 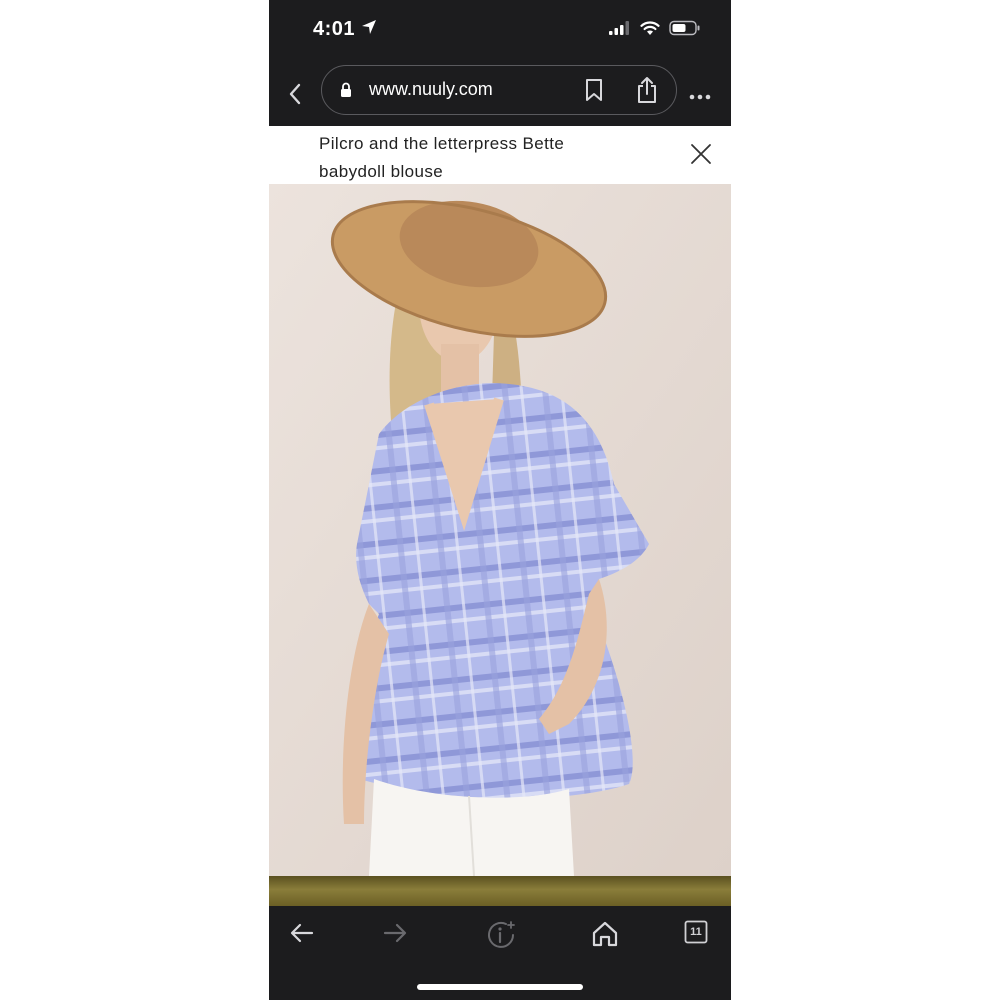 I want to click on forward-arrow-icon, so click(x=395, y=935).